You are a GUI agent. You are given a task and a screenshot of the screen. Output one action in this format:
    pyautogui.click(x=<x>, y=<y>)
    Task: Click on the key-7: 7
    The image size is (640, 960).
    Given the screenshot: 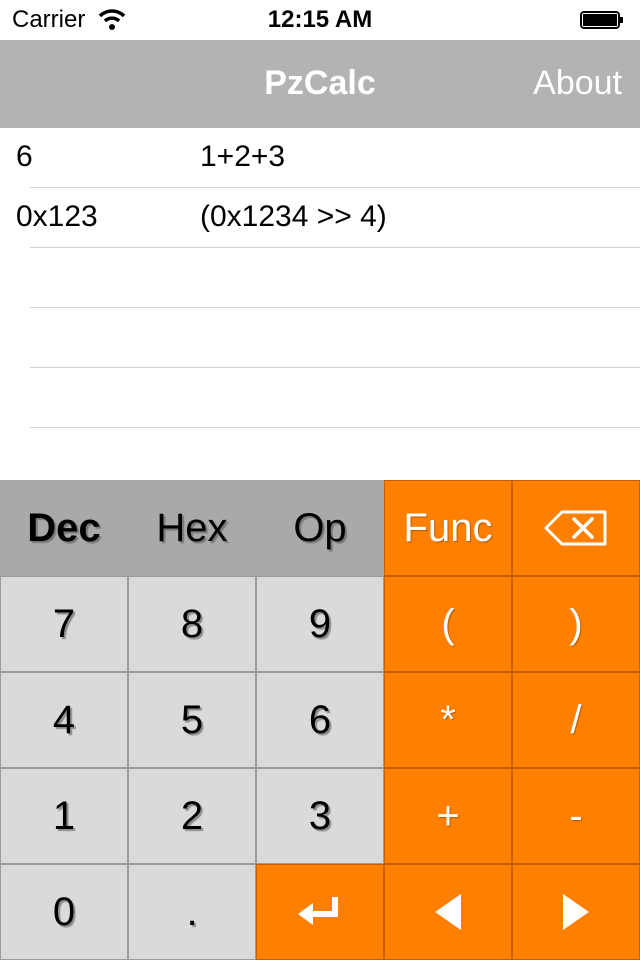 What is the action you would take?
    pyautogui.click(x=64, y=624)
    